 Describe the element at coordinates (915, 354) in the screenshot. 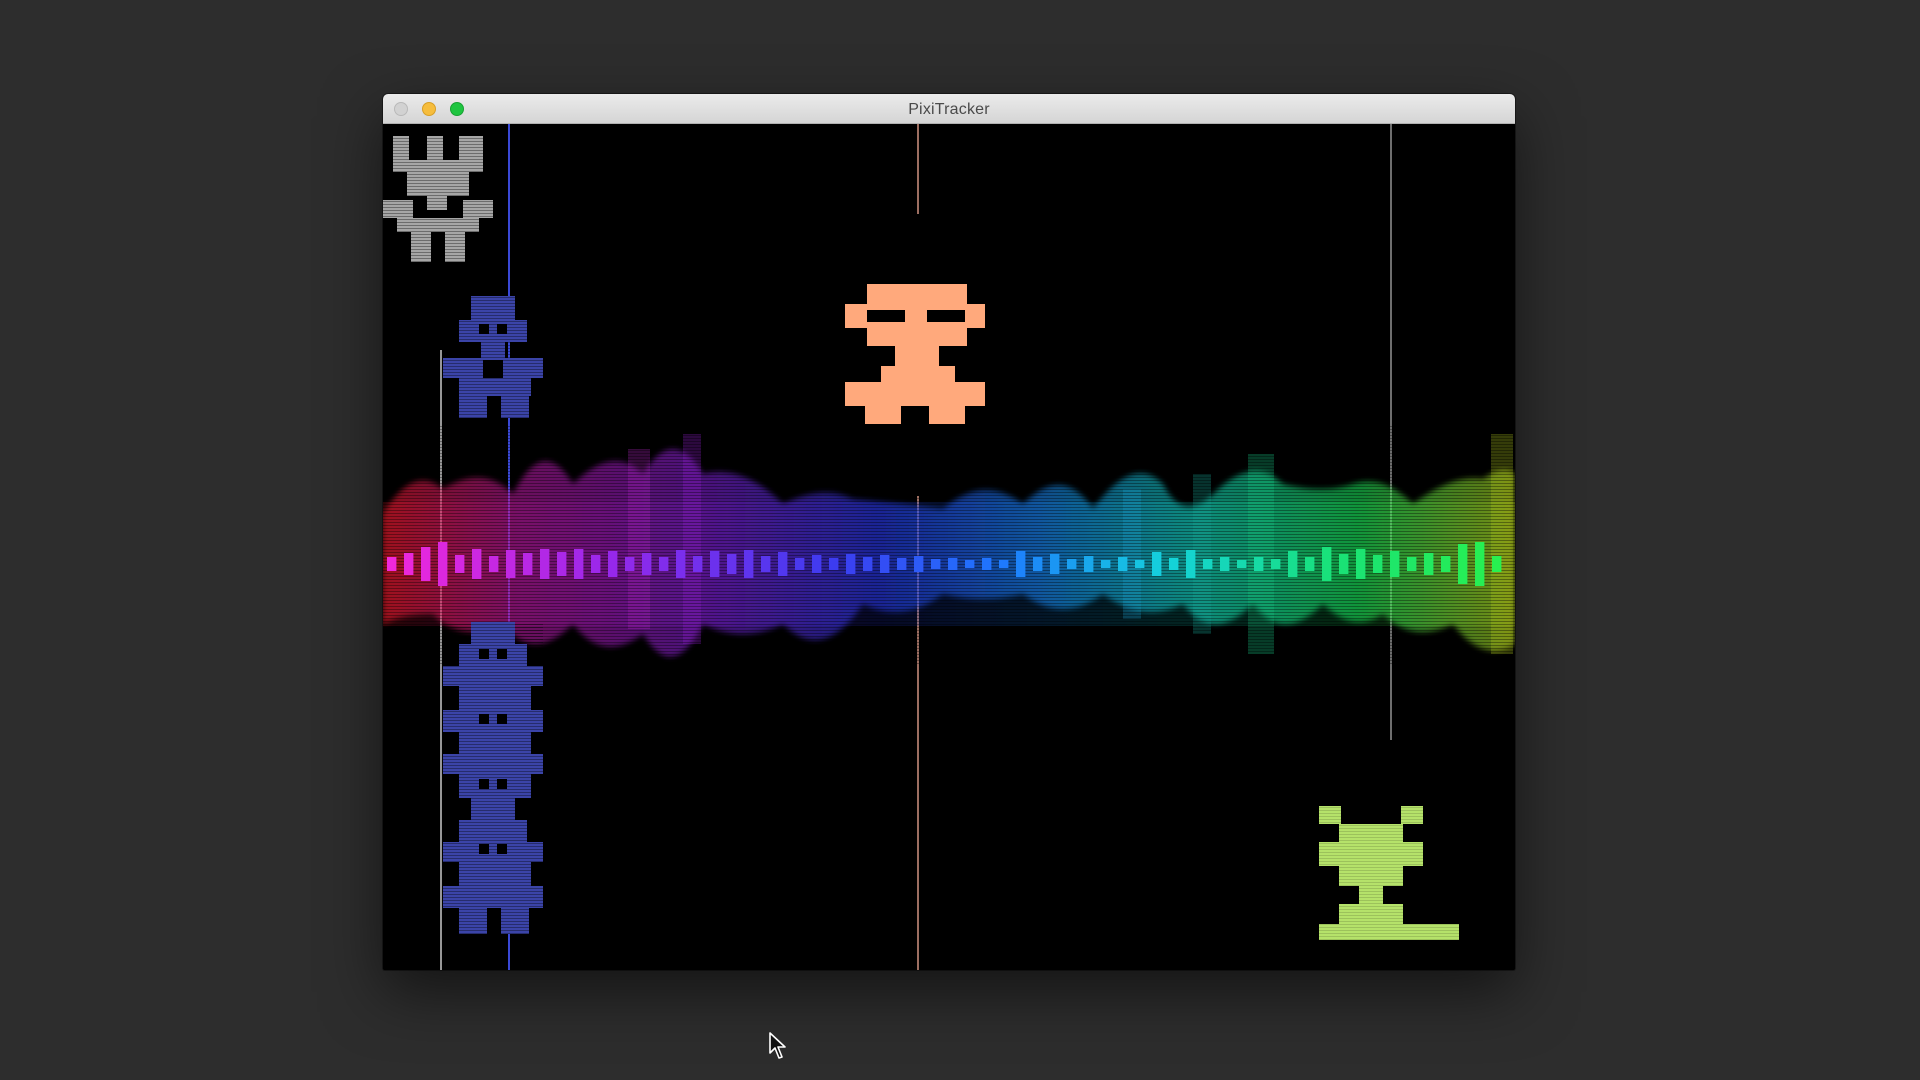

I see `sprite-orange` at that location.